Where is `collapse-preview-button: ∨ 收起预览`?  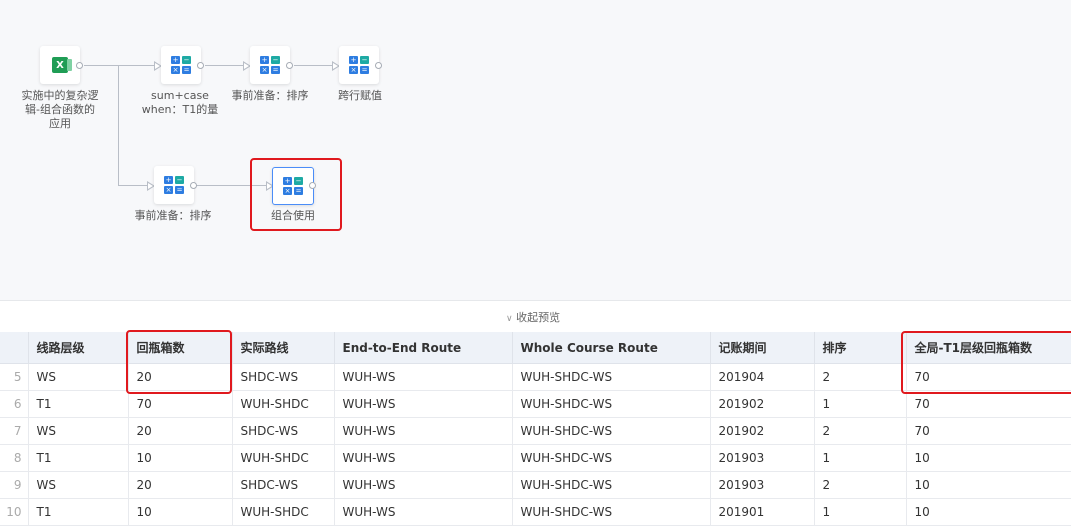 collapse-preview-button: ∨ 收起预览 is located at coordinates (533, 317).